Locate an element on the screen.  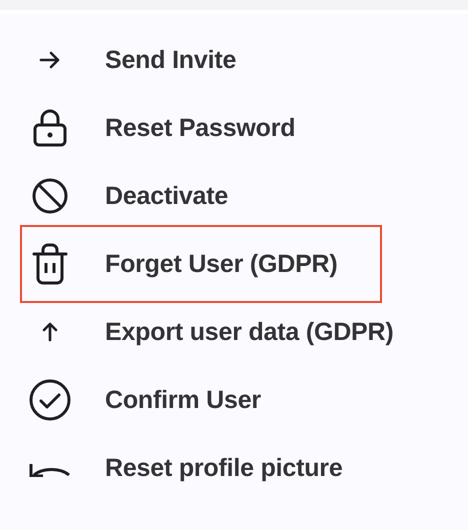
menu-item: Forget User (GDPR) is located at coordinates (201, 264).